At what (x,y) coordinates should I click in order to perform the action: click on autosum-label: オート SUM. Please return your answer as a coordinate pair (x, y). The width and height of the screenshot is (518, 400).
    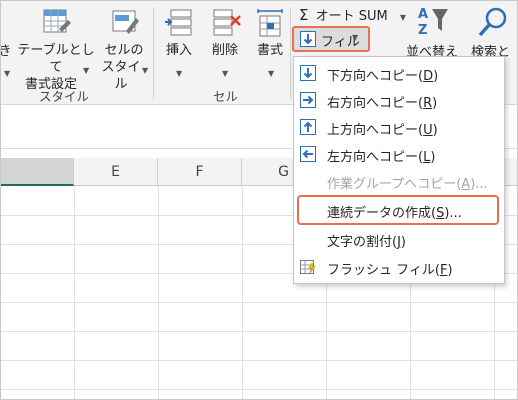
    Looking at the image, I should click on (351, 16).